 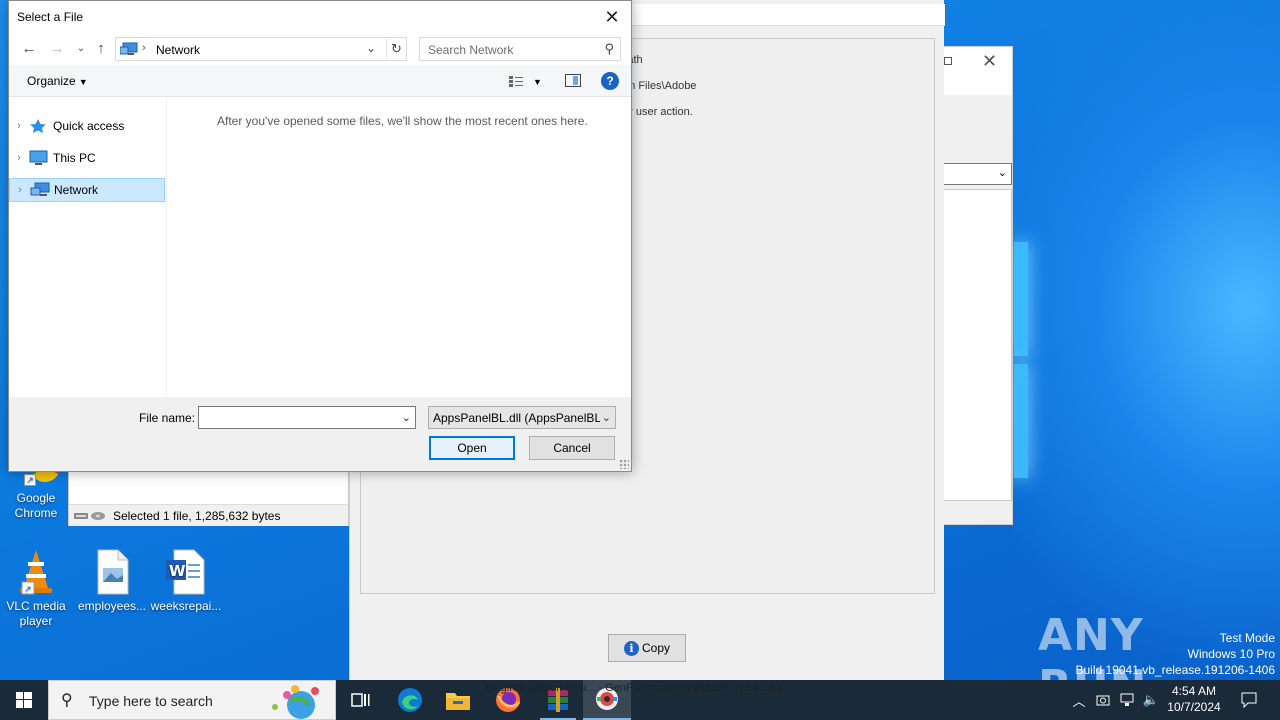 I want to click on meet-now-tray-icon, so click(x=1103, y=700).